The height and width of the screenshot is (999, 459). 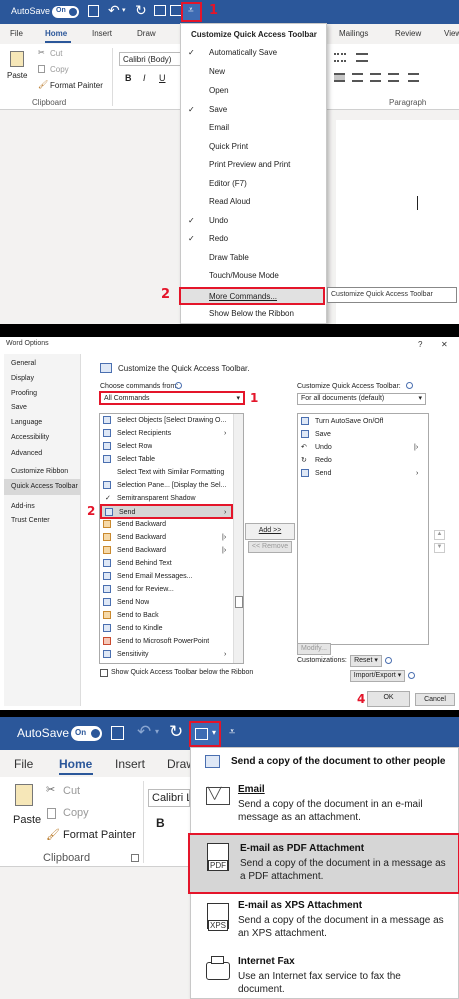 What do you see at coordinates (23, 363) in the screenshot?
I see `sidebar-item-general: General` at bounding box center [23, 363].